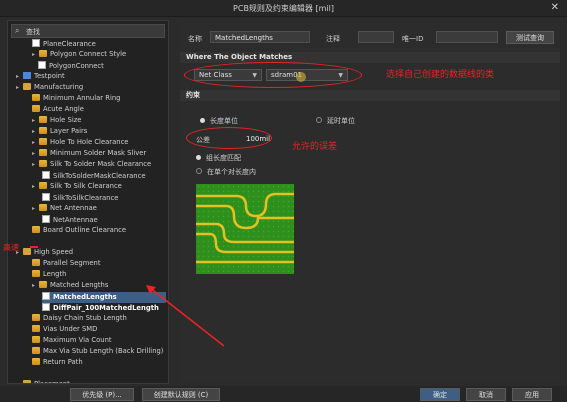 The height and width of the screenshot is (402, 567). What do you see at coordinates (341, 121) in the screenshot?
I see `radio-delay-units-label: 延时单位` at bounding box center [341, 121].